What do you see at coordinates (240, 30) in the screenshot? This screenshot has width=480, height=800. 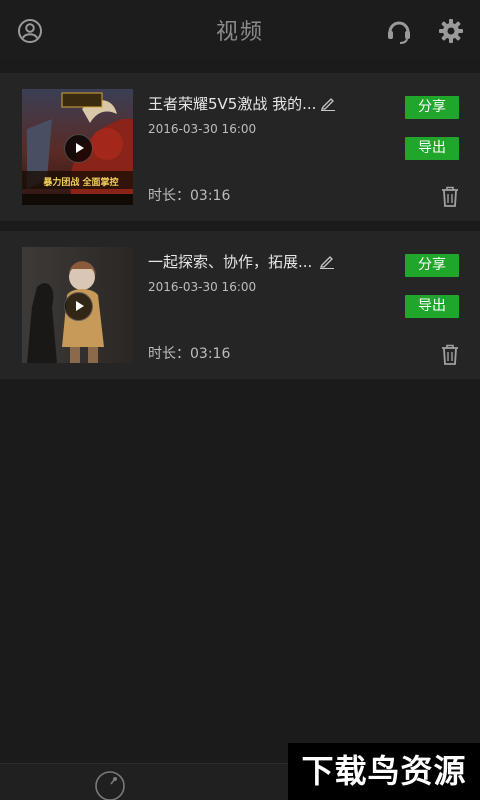 I see `top-bar: 视频` at bounding box center [240, 30].